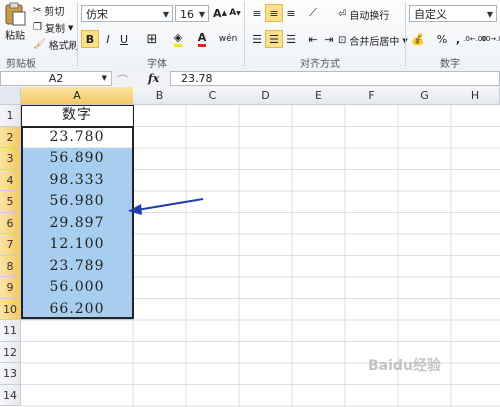  What do you see at coordinates (39, 44) in the screenshot?
I see `brush-icon: 🖌` at bounding box center [39, 44].